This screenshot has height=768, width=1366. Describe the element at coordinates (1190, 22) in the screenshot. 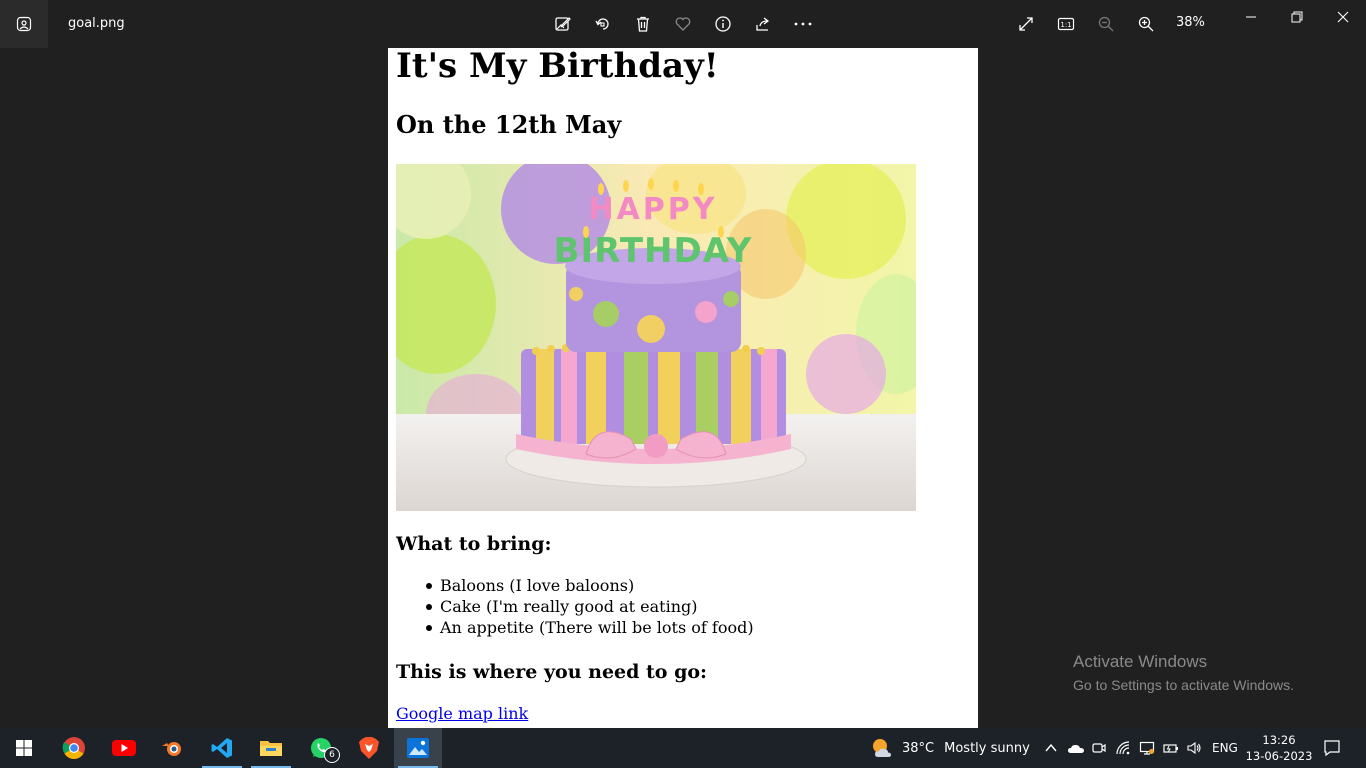

I see `zoom-level: 38%` at that location.